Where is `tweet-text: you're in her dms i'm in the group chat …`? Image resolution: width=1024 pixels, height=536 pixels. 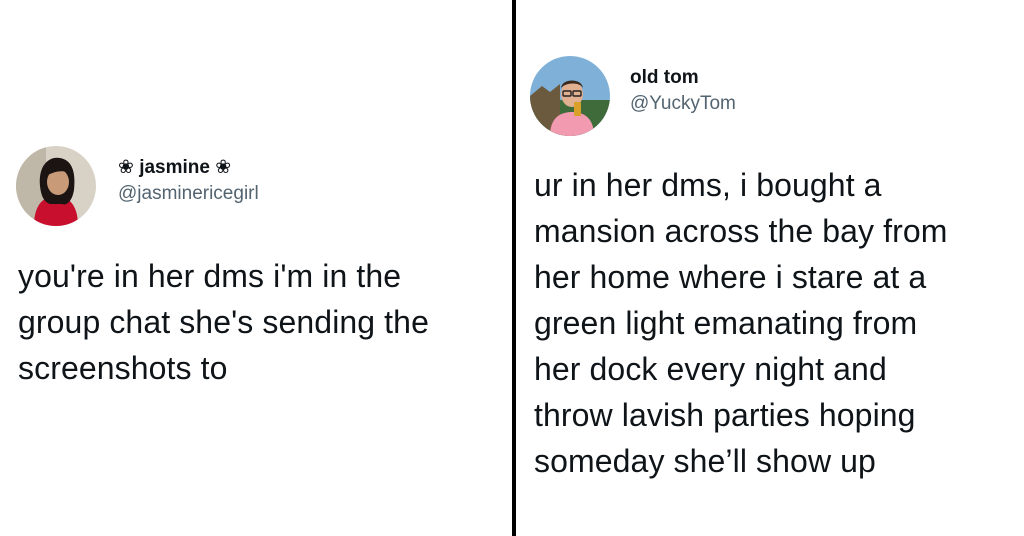 tweet-text: you're in her dms i'm in the group chat … is located at coordinates (223, 322).